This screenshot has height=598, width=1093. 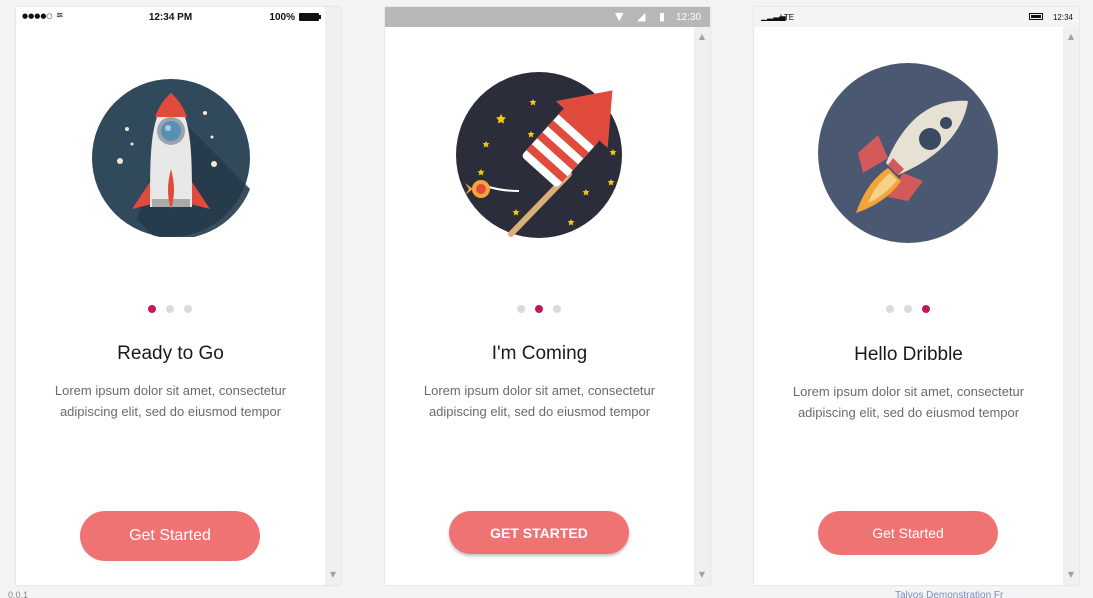 What do you see at coordinates (949, 594) in the screenshot?
I see `footer-link: Talvos Demonstration Fr` at bounding box center [949, 594].